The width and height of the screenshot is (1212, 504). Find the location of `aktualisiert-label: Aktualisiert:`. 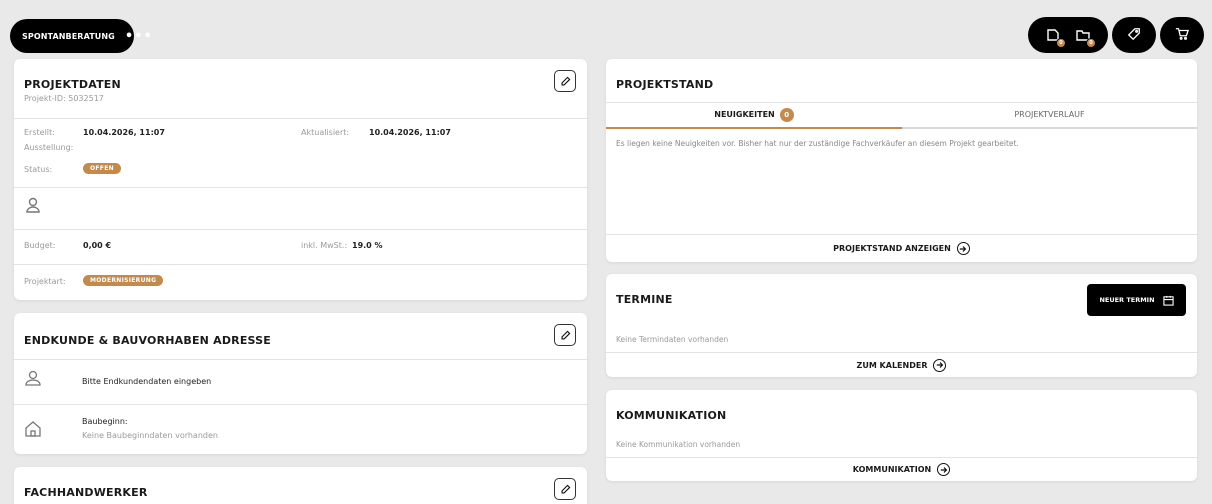

aktualisiert-label: Aktualisiert: is located at coordinates (325, 132).